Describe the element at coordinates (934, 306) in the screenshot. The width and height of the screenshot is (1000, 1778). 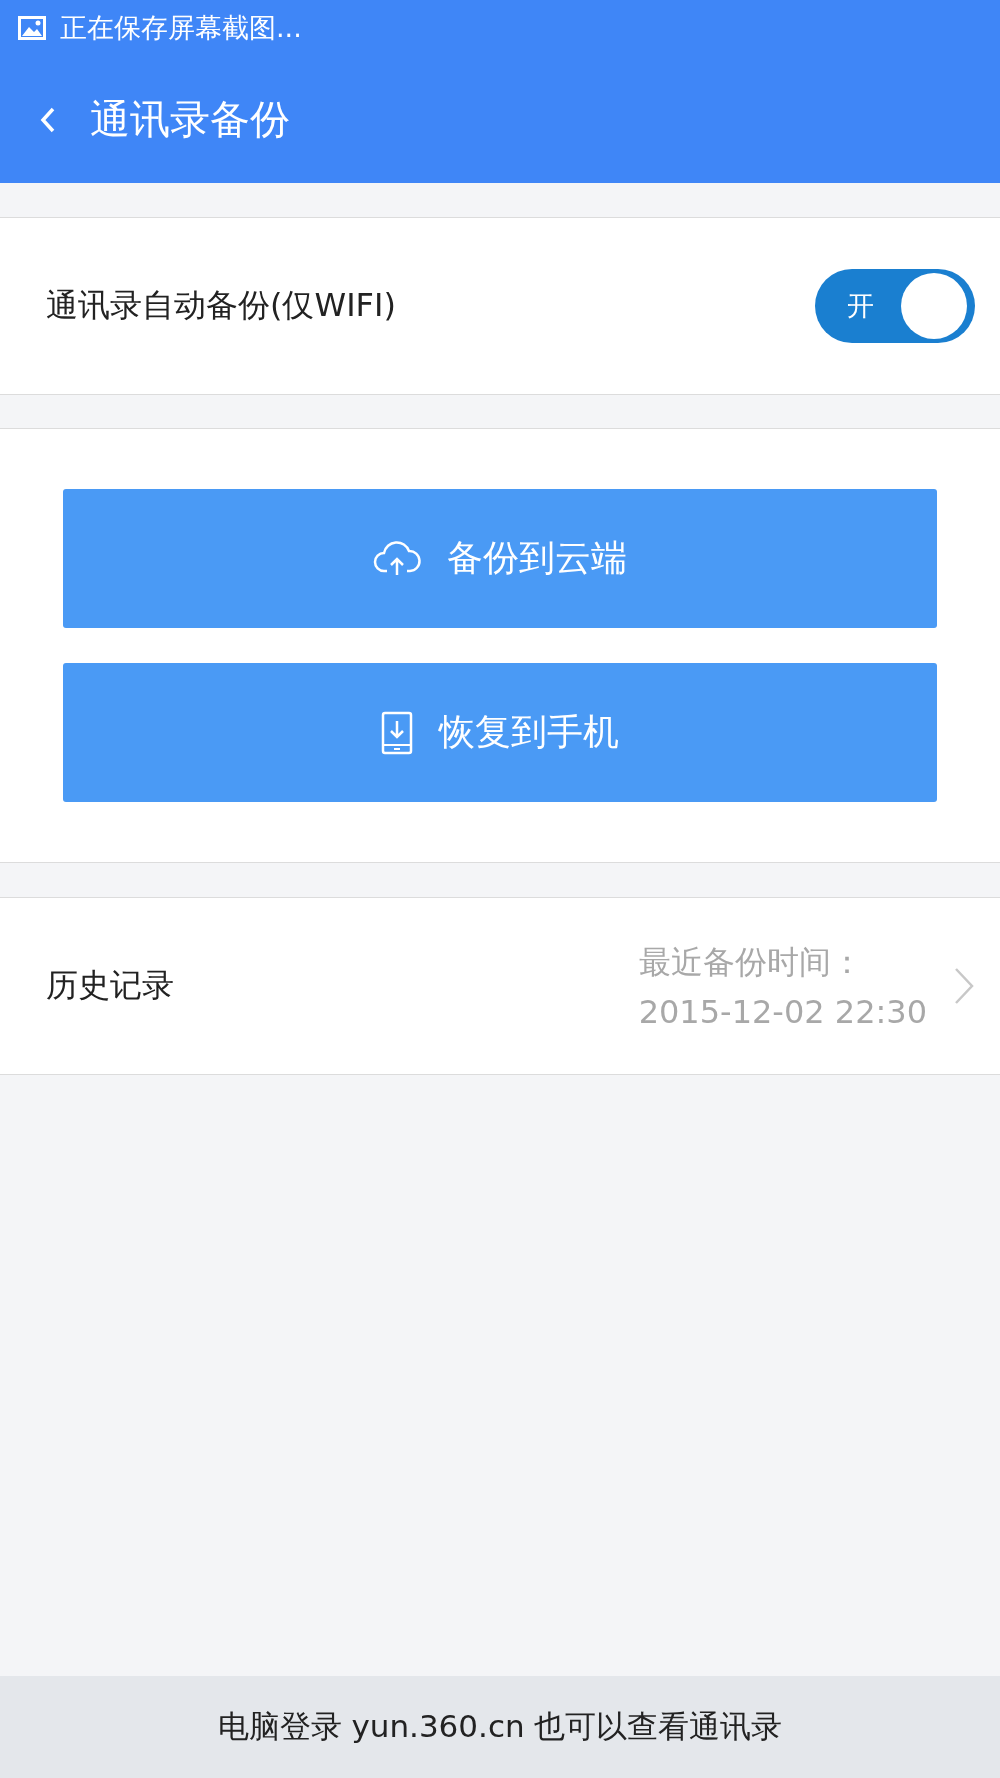
I see `toggle-knob` at that location.